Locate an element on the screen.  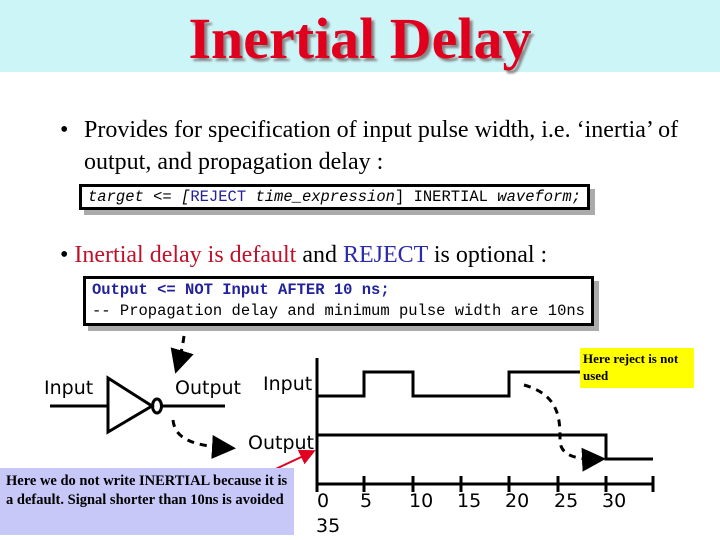
output-waveform is located at coordinates (485, 447).